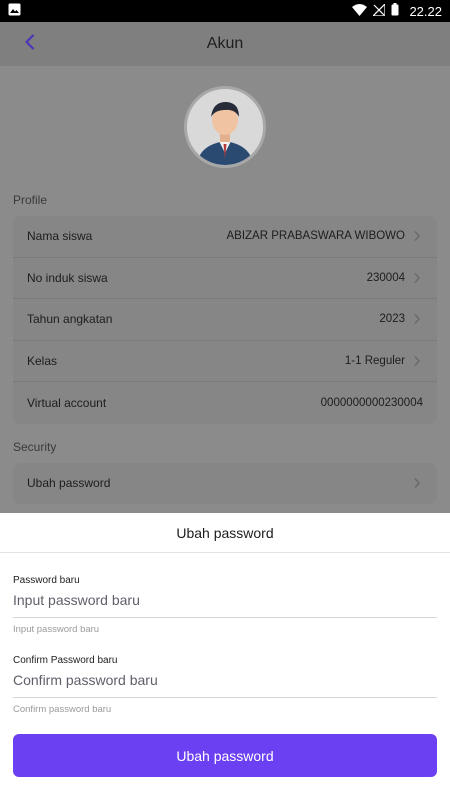  Describe the element at coordinates (62, 709) in the screenshot. I see `confirm-password-helper: Confirm password baru` at that location.